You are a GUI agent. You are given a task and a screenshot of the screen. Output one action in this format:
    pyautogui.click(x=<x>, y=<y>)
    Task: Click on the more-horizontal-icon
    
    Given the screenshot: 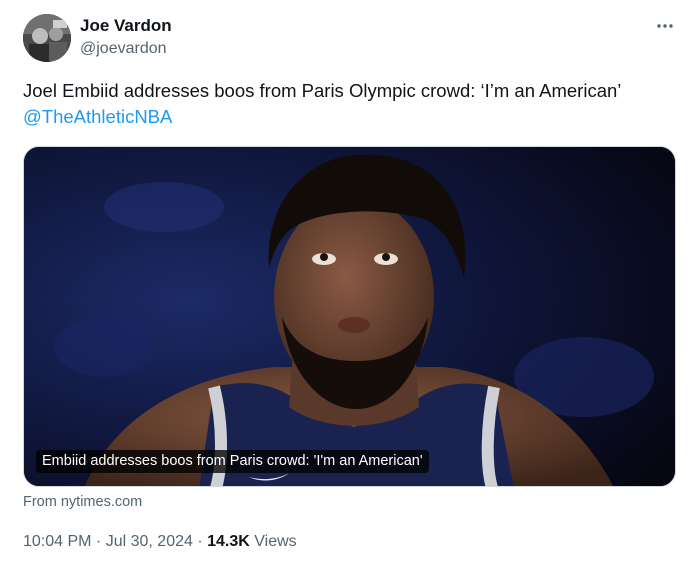 What is the action you would take?
    pyautogui.click(x=665, y=26)
    